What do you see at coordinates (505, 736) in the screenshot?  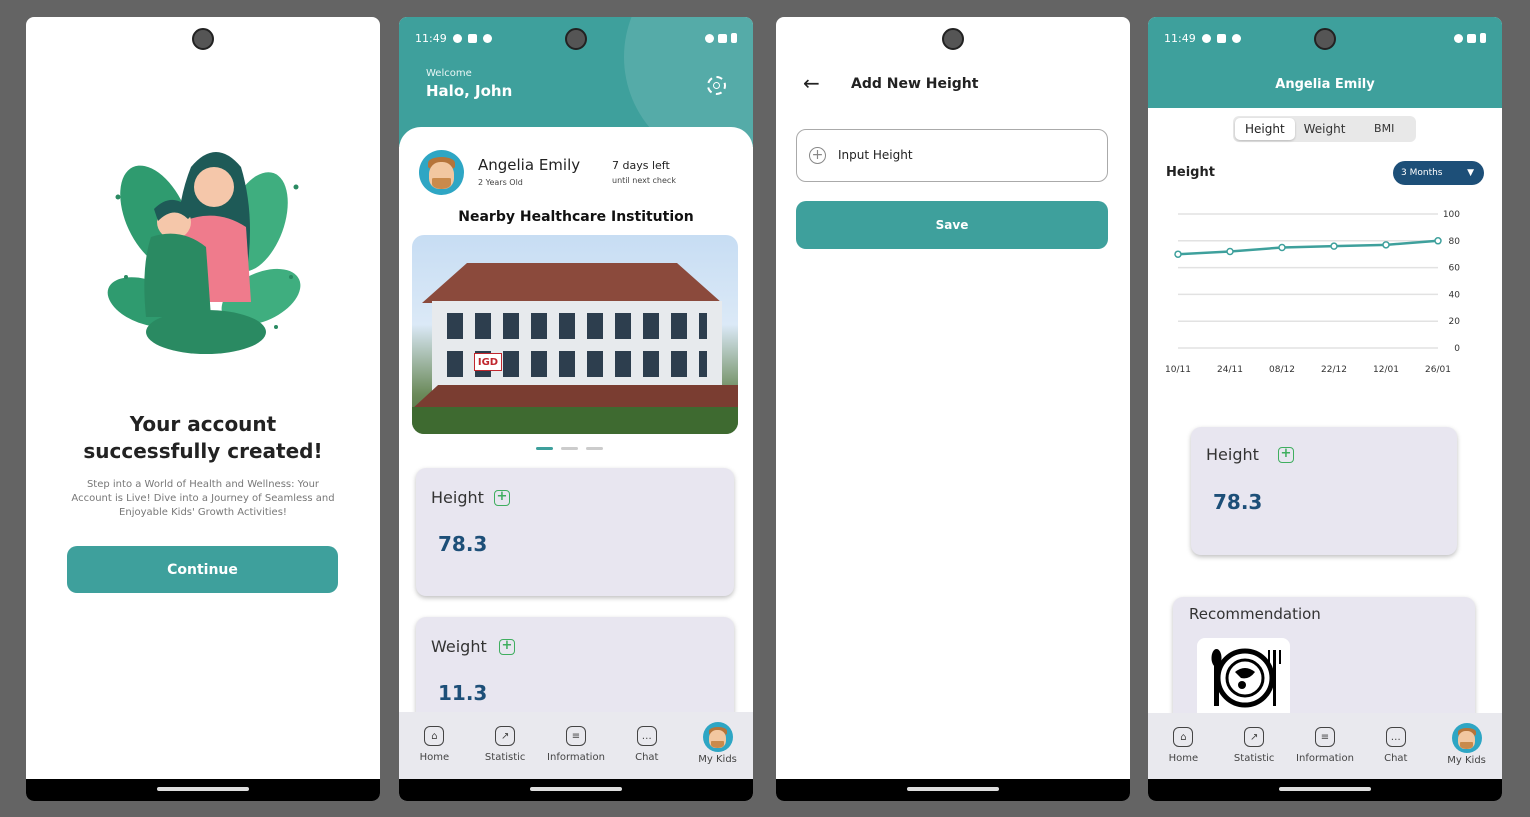 I see `statistic-icon: ↗` at bounding box center [505, 736].